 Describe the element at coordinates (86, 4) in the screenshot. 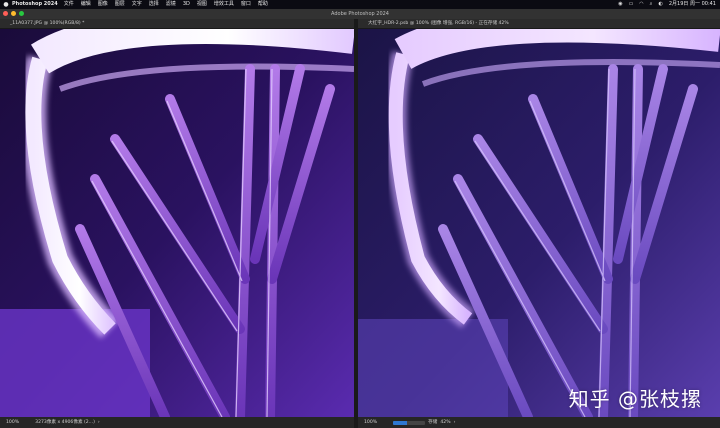

I see `menu-edit: 编辑` at that location.